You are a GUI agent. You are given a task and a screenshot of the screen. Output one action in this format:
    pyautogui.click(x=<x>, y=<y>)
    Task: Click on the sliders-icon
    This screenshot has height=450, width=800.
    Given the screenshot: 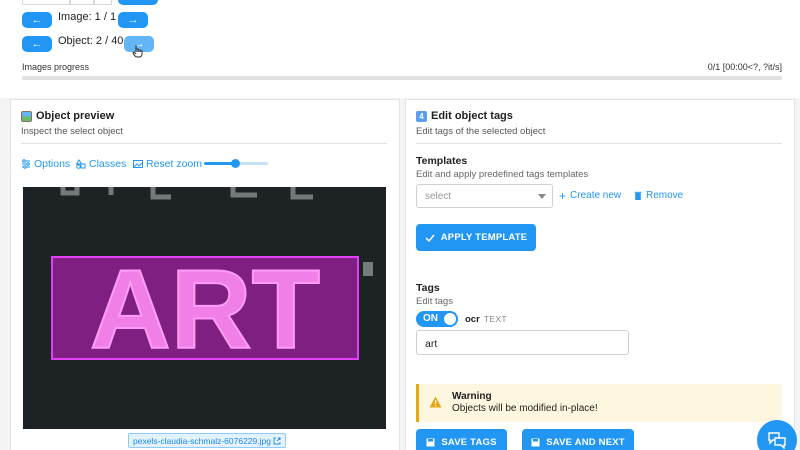 What is the action you would take?
    pyautogui.click(x=26, y=164)
    